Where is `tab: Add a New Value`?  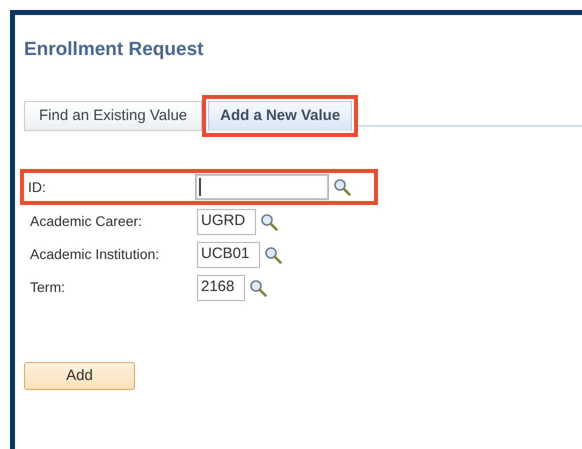
tab: Add a New Value is located at coordinates (280, 116).